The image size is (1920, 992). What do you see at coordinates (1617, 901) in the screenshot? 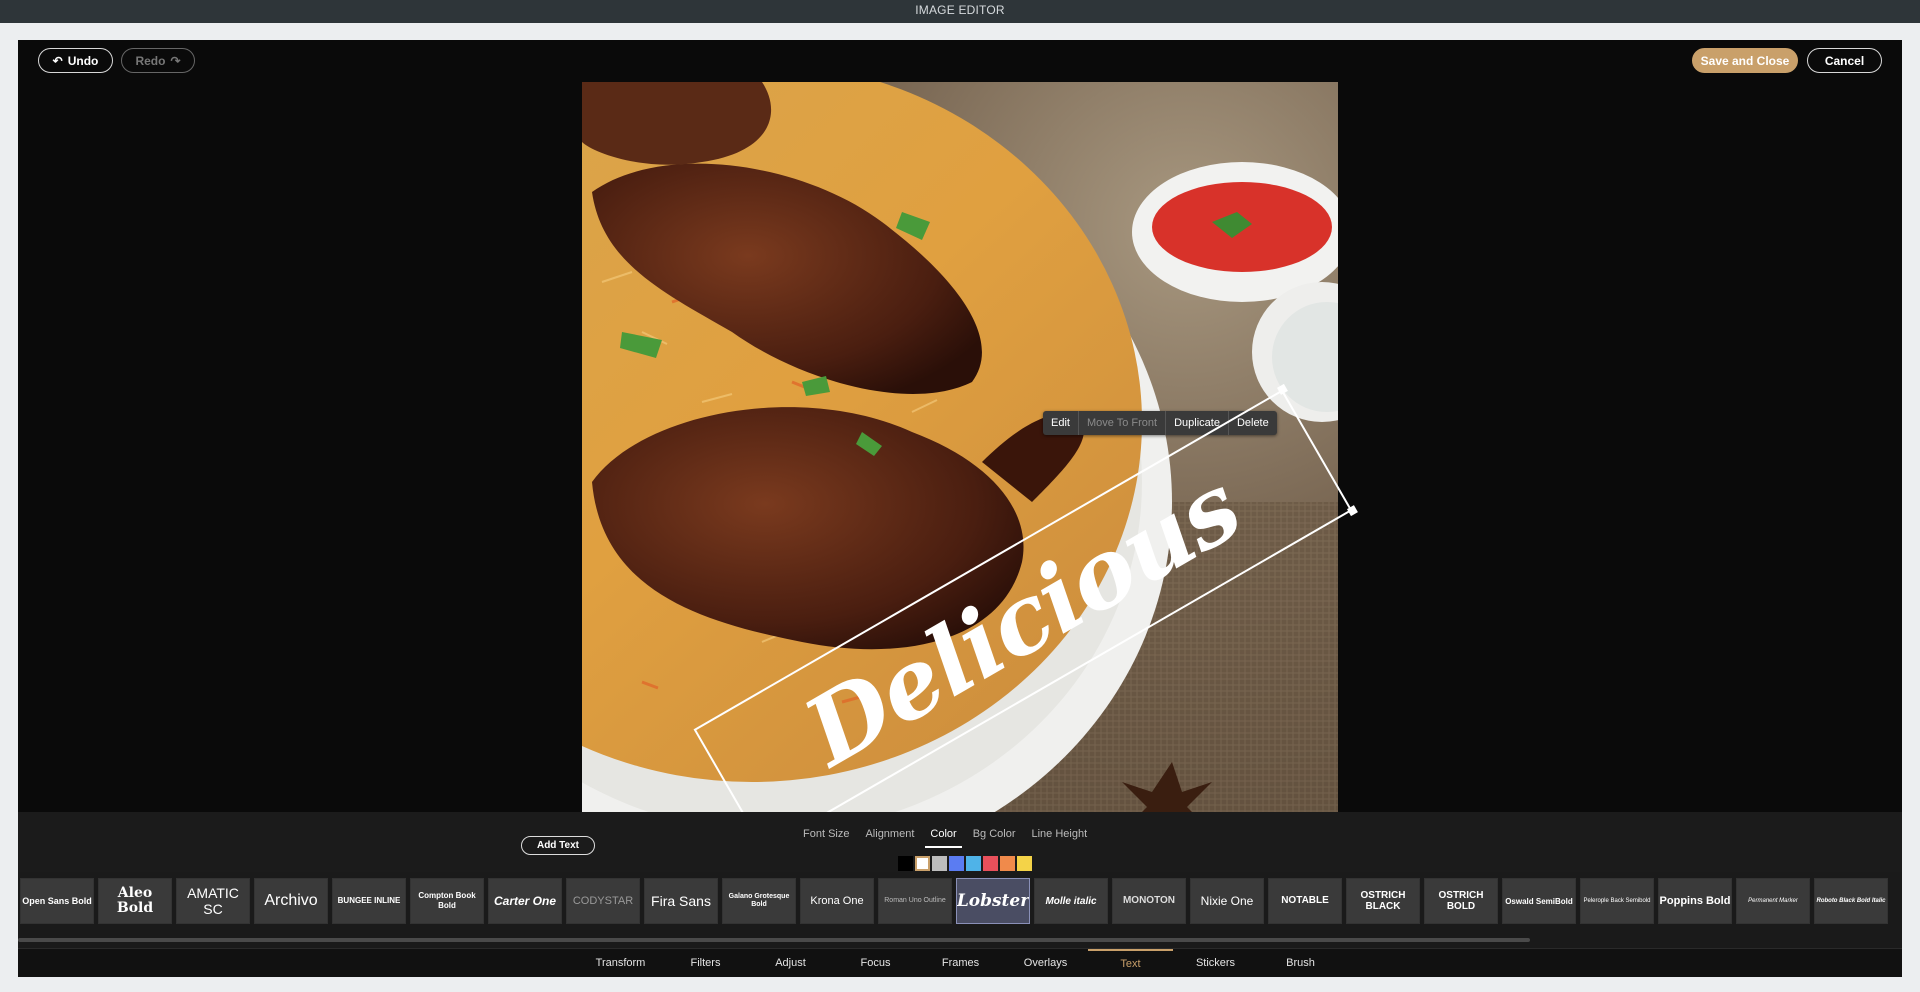
I see `font-tile: Pelerople Back Semibold` at bounding box center [1617, 901].